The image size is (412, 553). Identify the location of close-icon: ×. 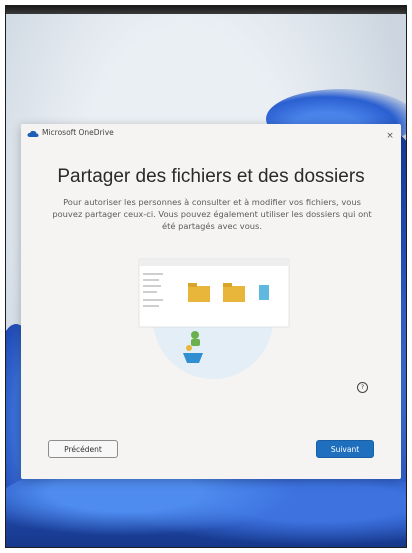
(390, 136).